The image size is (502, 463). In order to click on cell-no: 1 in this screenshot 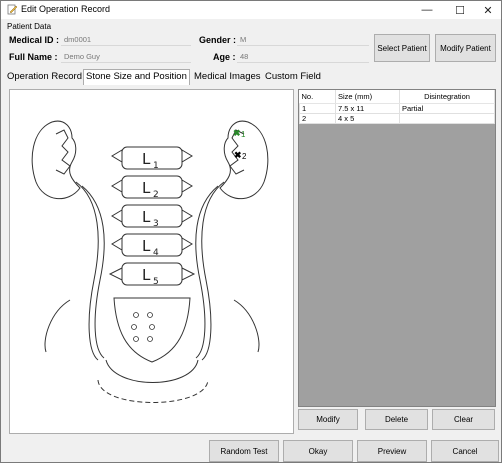, I will do `click(317, 108)`.